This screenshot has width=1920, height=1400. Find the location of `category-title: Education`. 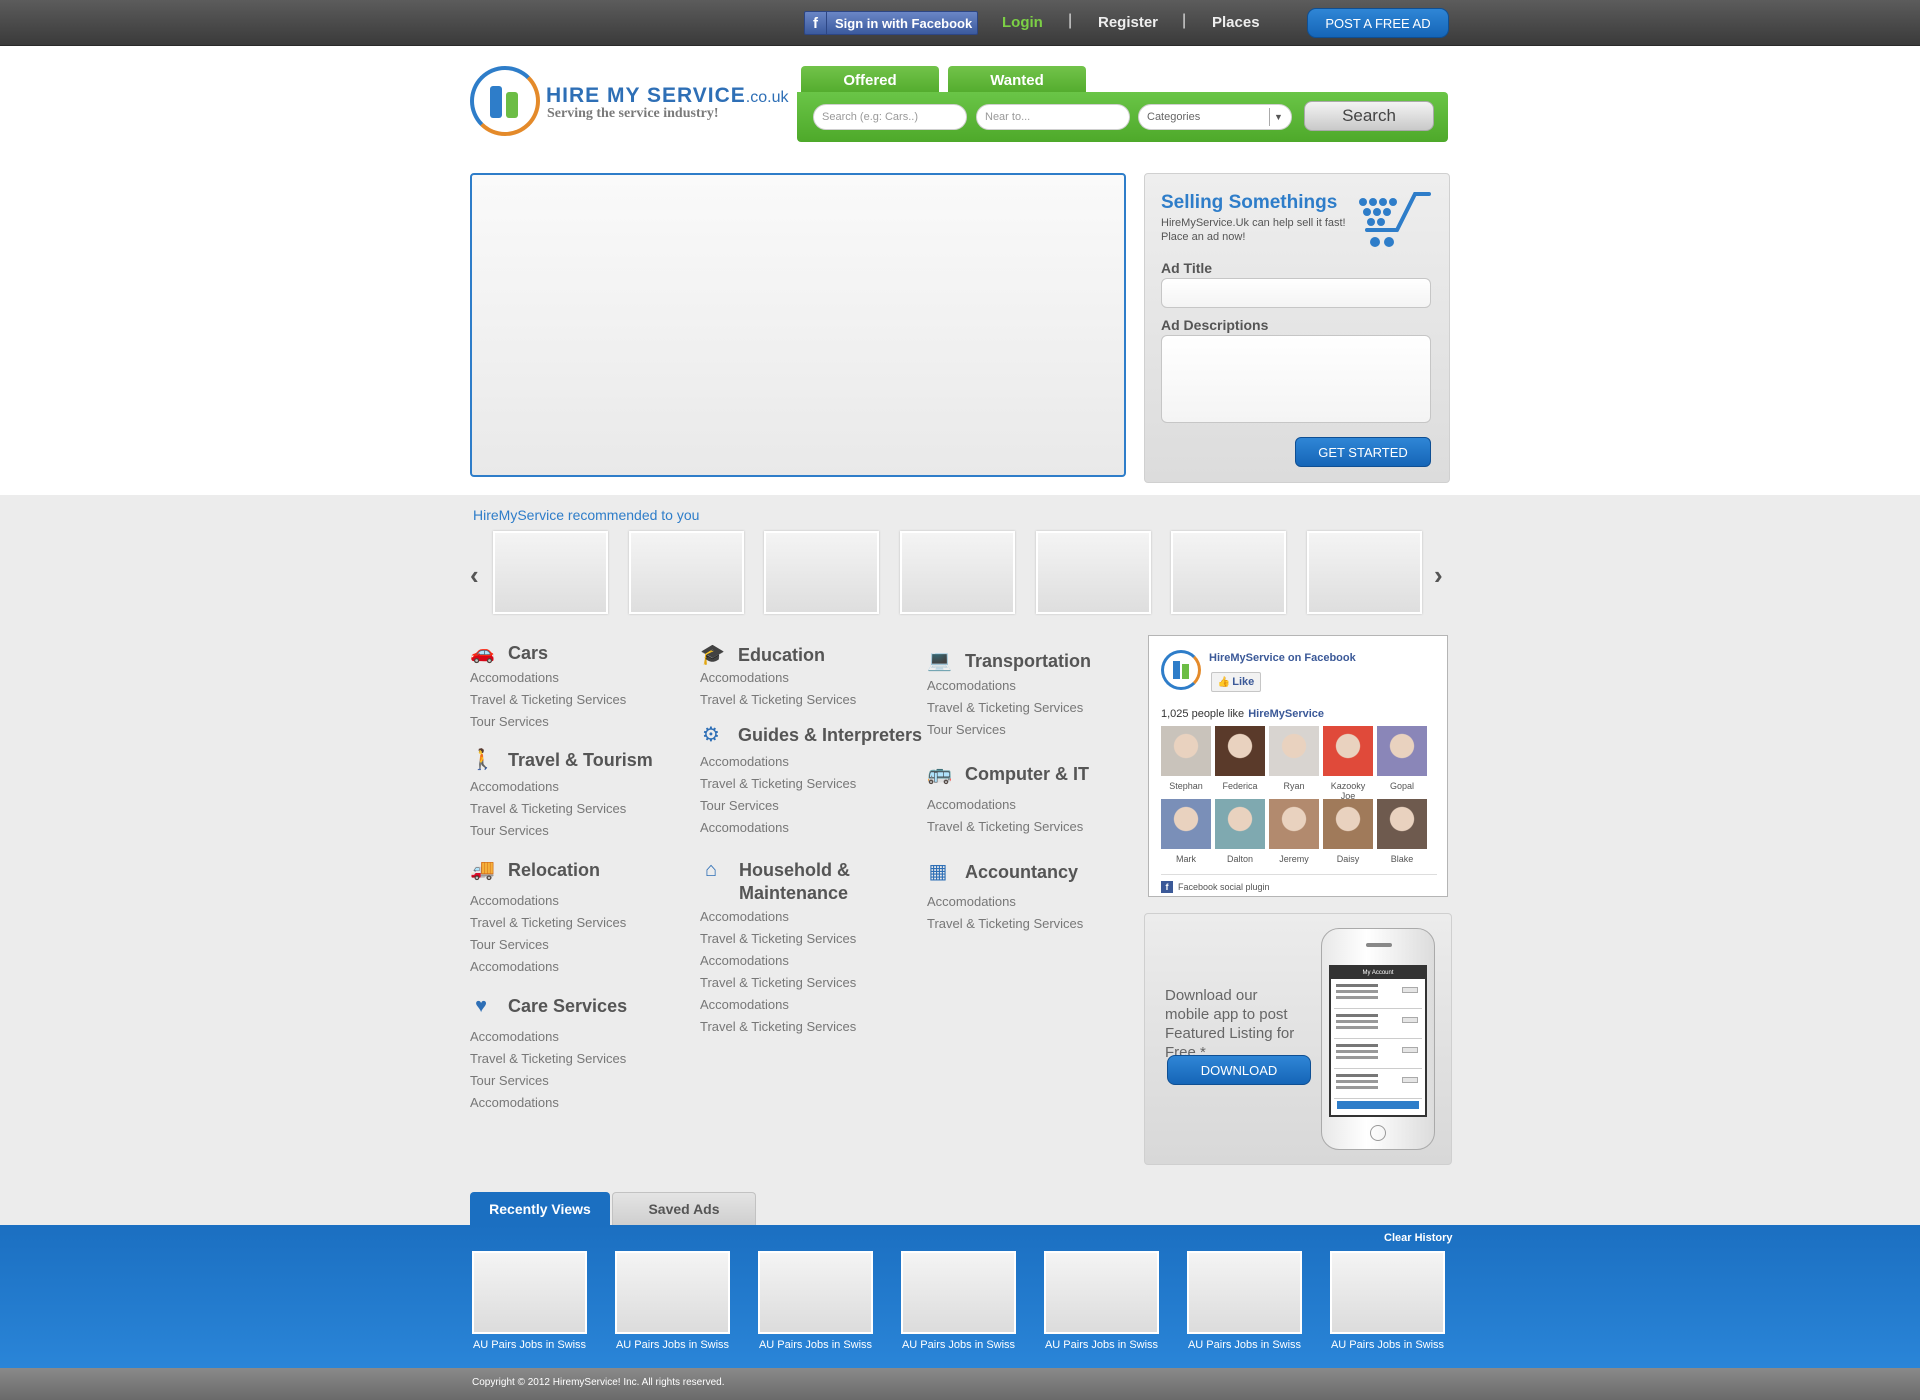

category-title: Education is located at coordinates (781, 655).